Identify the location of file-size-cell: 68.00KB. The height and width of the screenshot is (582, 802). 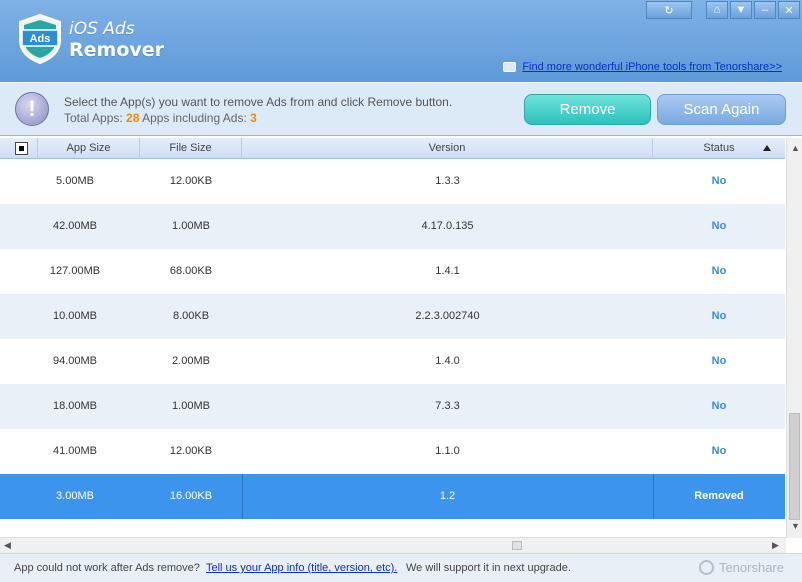
(191, 271).